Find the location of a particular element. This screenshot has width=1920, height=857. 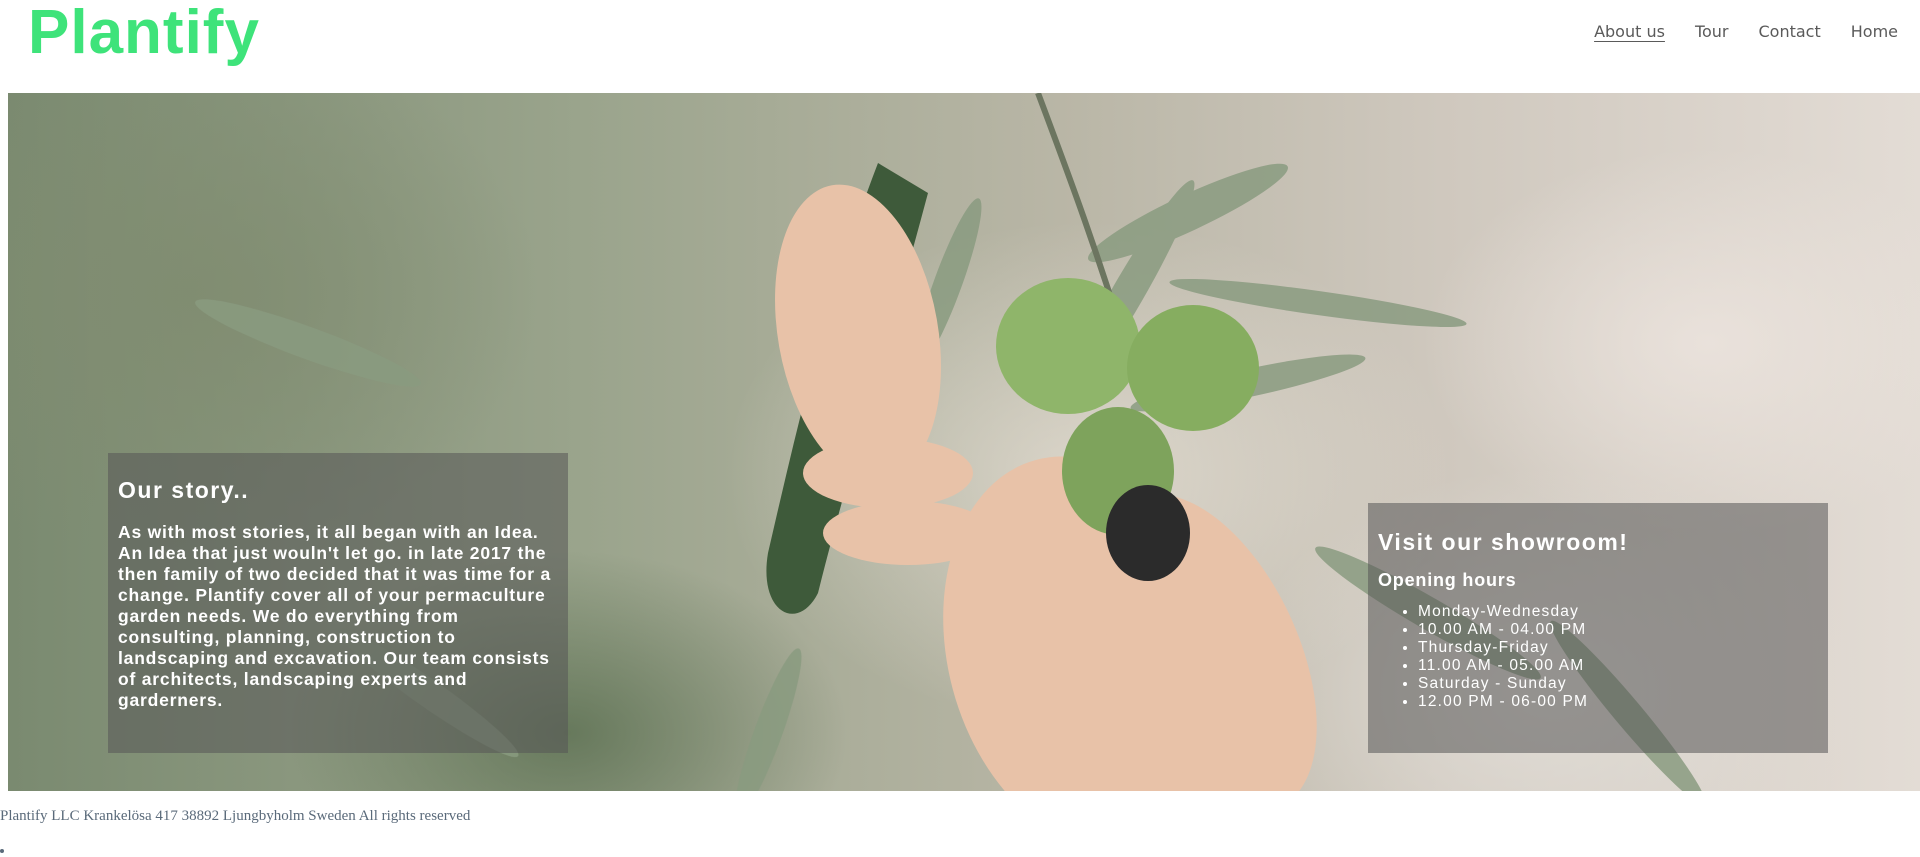

hours-item: Monday-Wednesday is located at coordinates (1618, 612).